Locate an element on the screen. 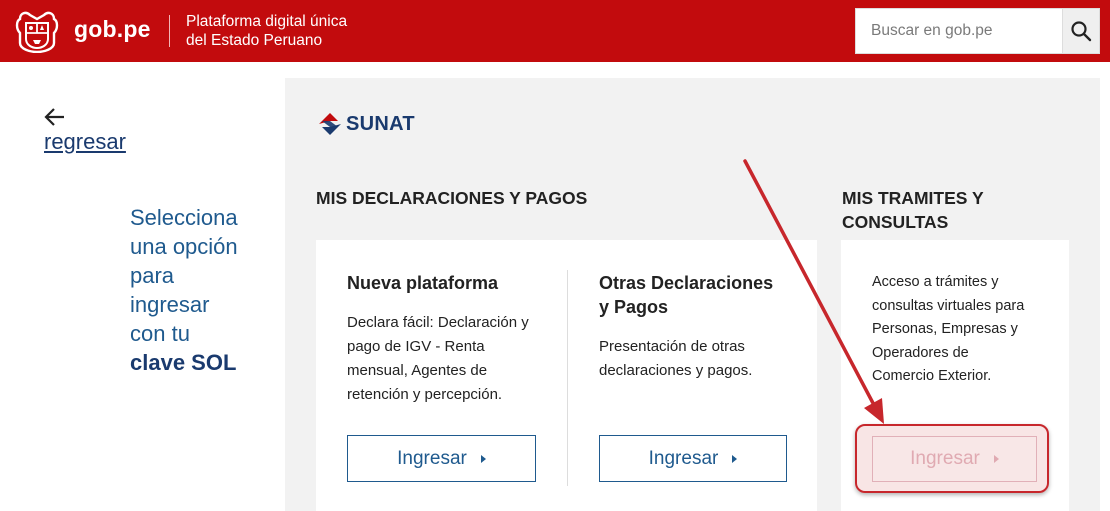  search-button is located at coordinates (1081, 31).